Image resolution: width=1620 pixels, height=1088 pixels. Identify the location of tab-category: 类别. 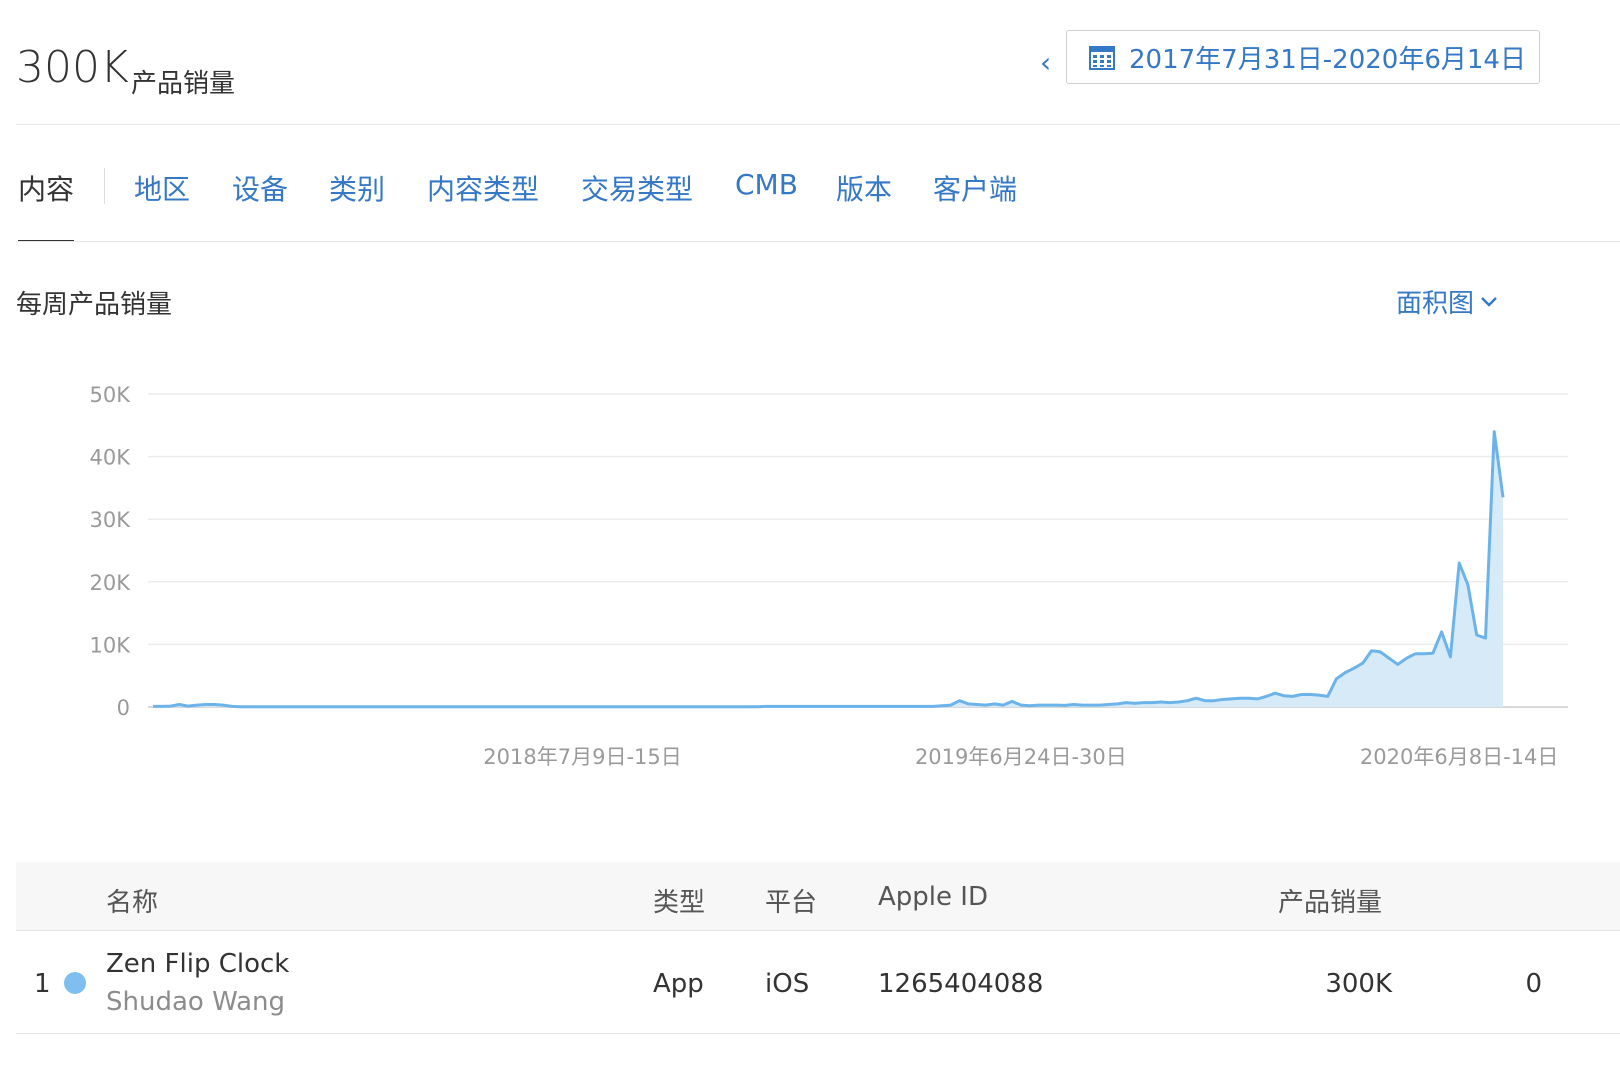
(357, 188).